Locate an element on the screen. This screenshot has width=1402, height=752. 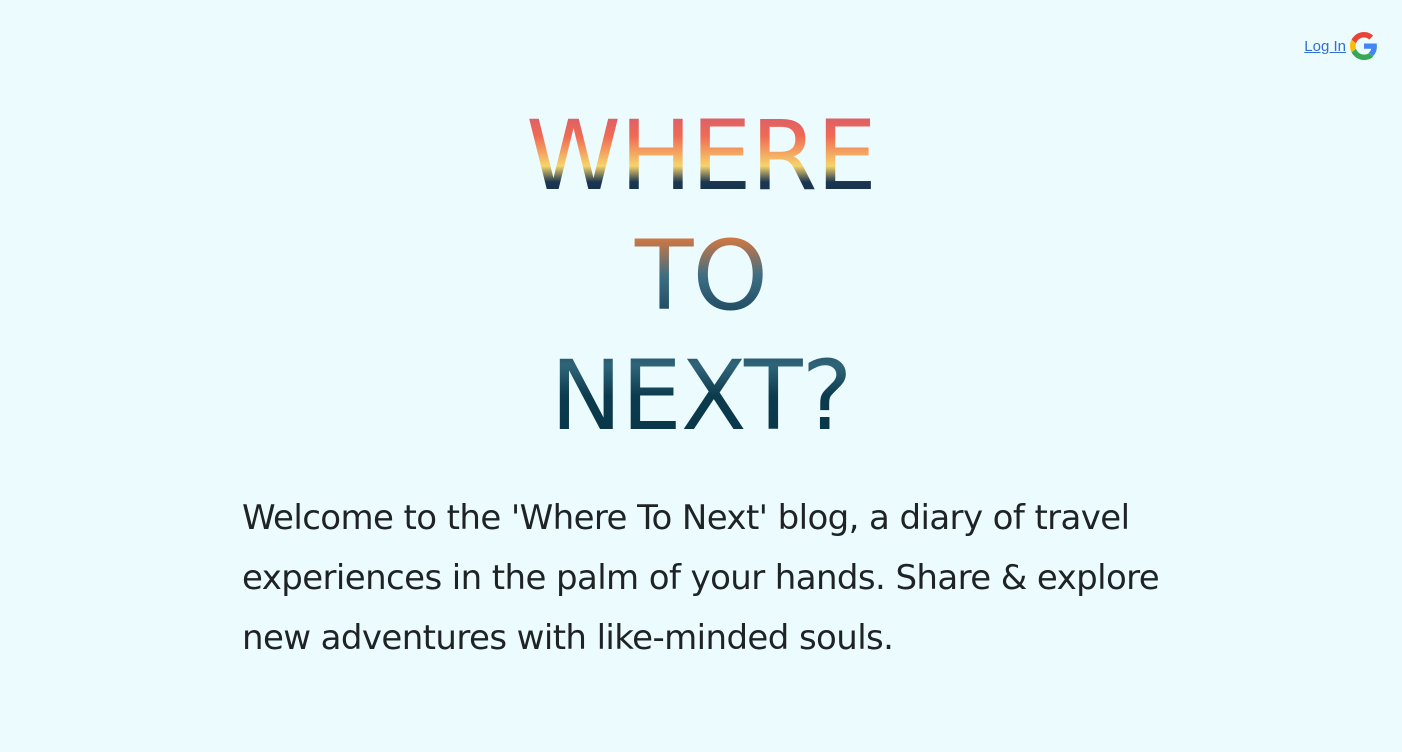
login-link: Log In is located at coordinates (1341, 46).